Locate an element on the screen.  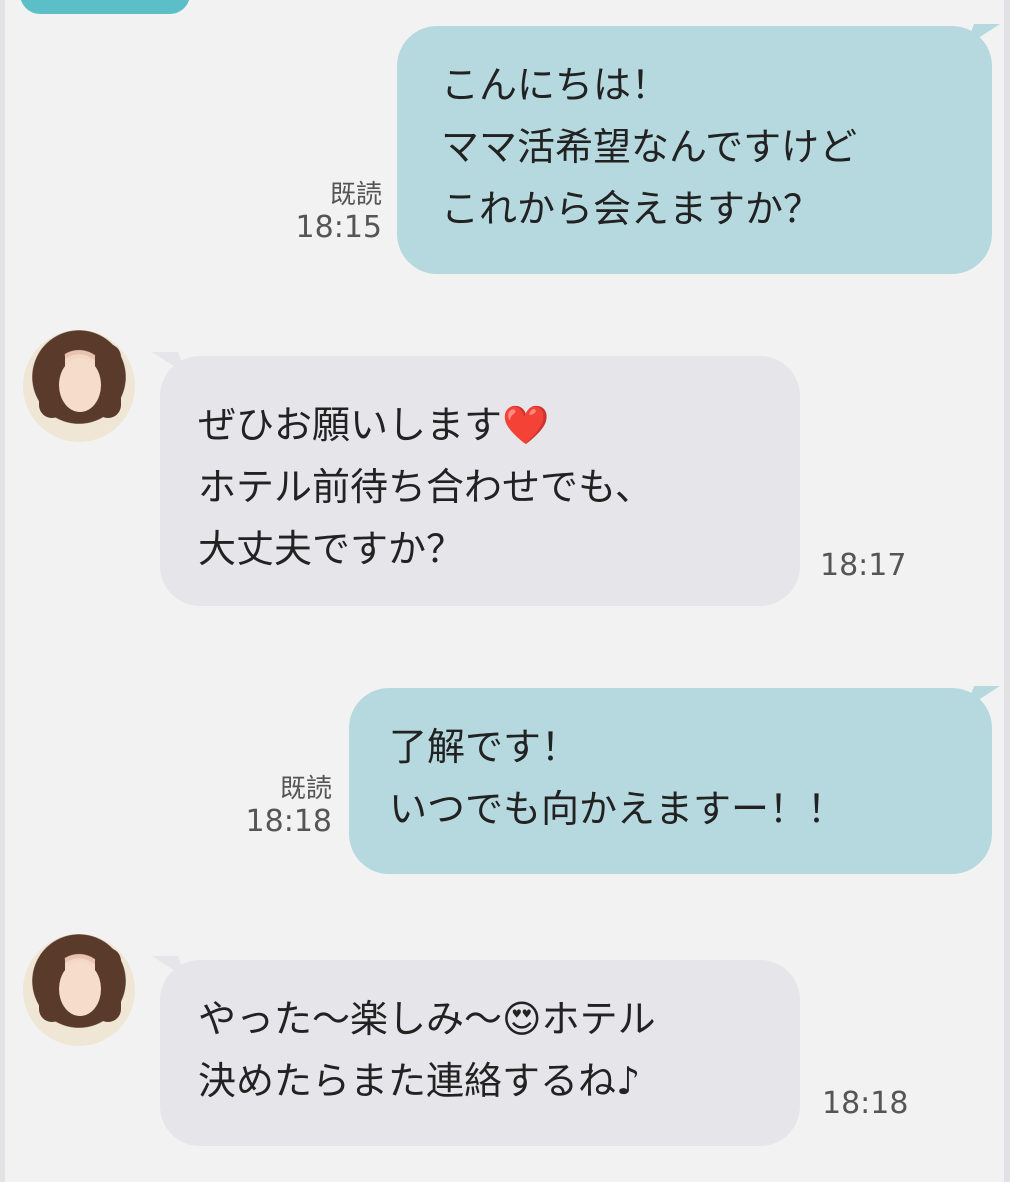
previous-bubble-fragment is located at coordinates (105, 7).